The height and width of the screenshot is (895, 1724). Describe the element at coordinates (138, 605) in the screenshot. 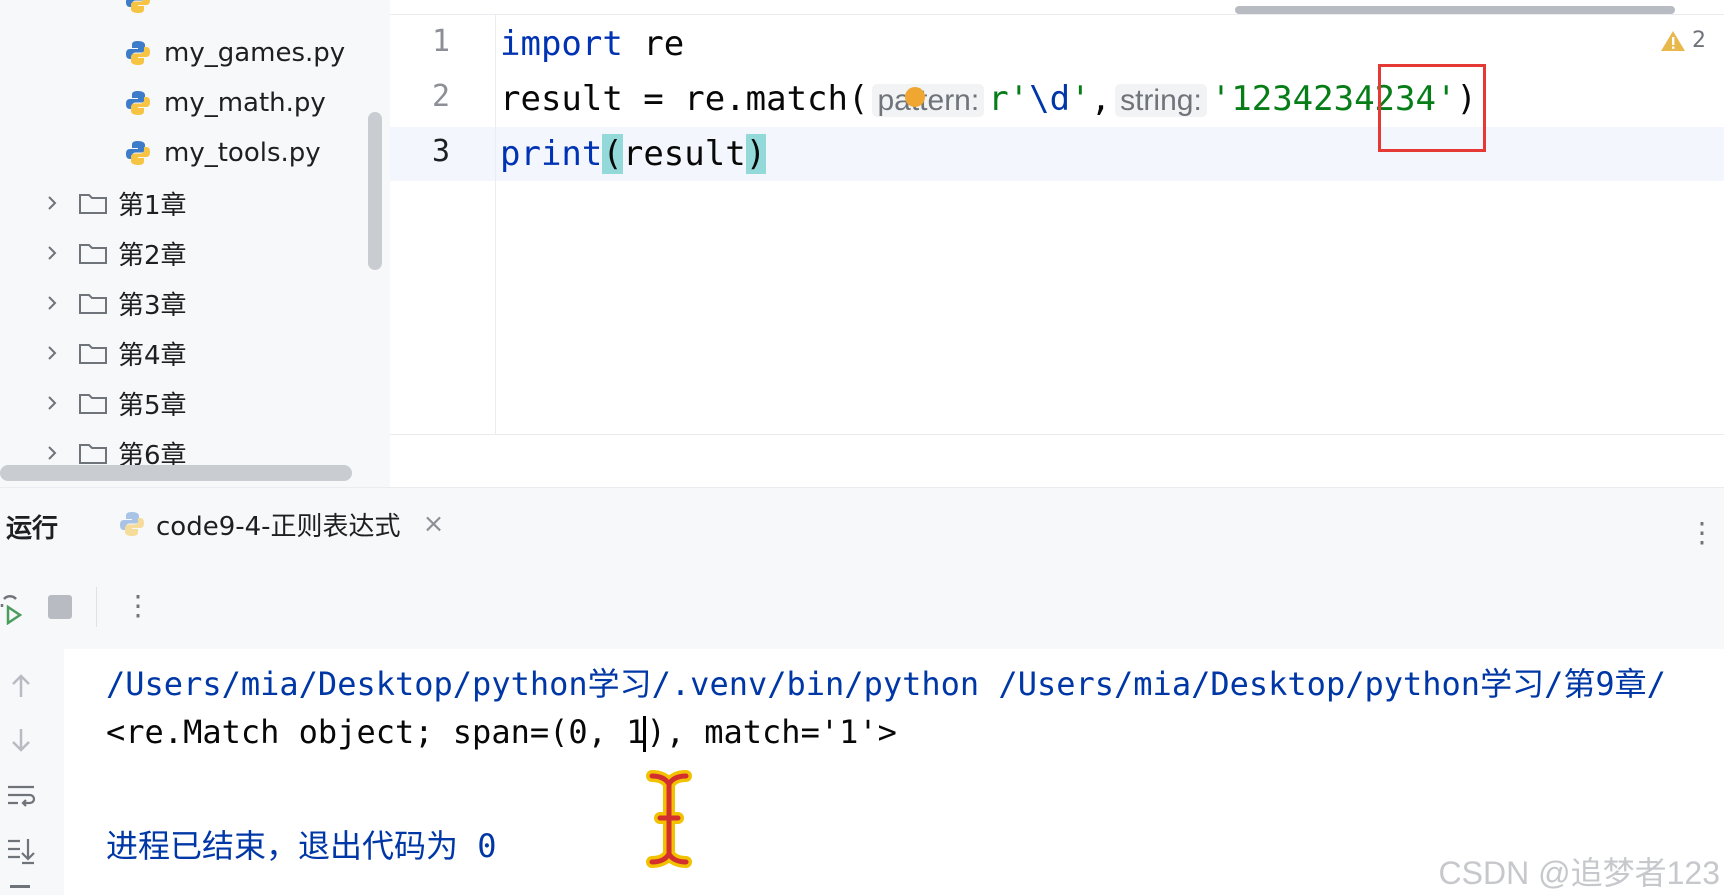

I see `toolbar-more-icon: ⋮` at that location.